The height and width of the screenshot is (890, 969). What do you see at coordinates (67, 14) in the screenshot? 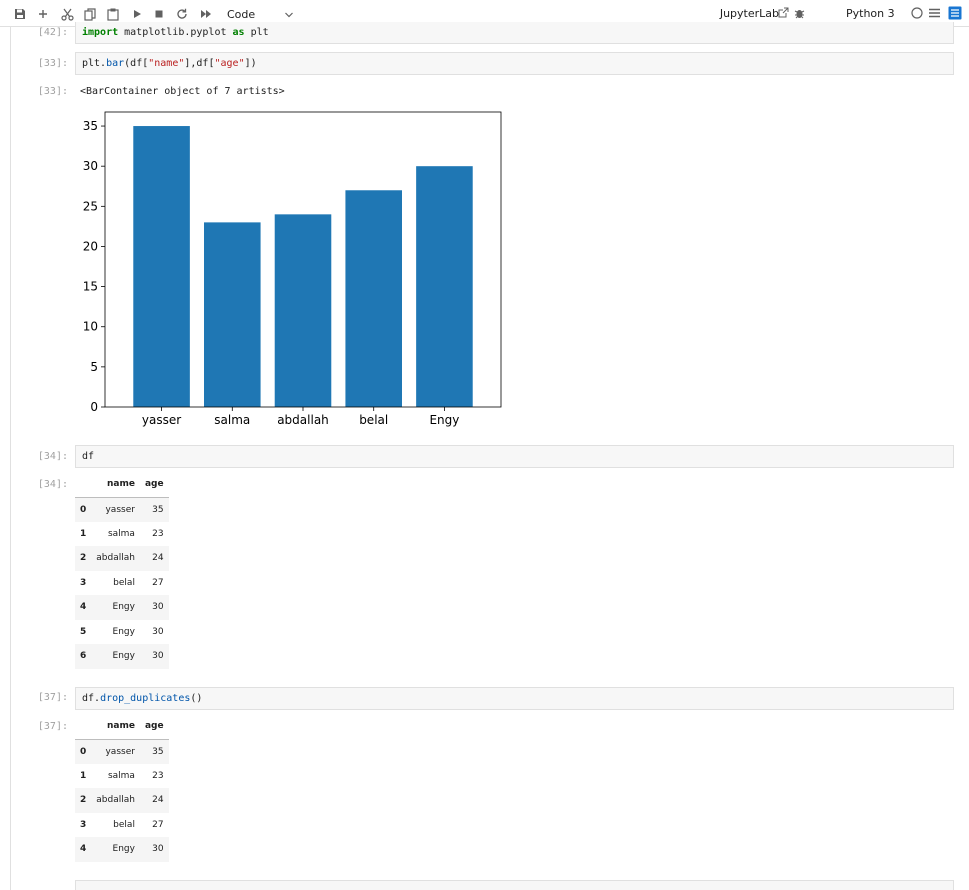
I see `cut-icon` at bounding box center [67, 14].